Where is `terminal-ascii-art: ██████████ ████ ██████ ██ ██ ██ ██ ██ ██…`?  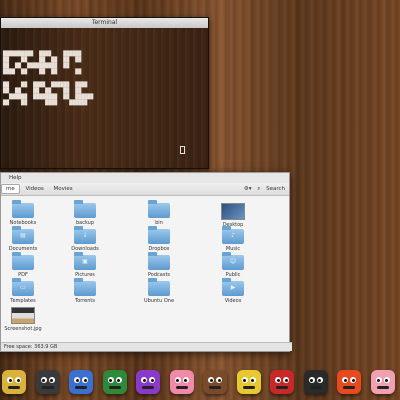
terminal-ascii-art: ██████████ ████ ██████ ██ ██ ██ ██ ██ ██… is located at coordinates (48, 78).